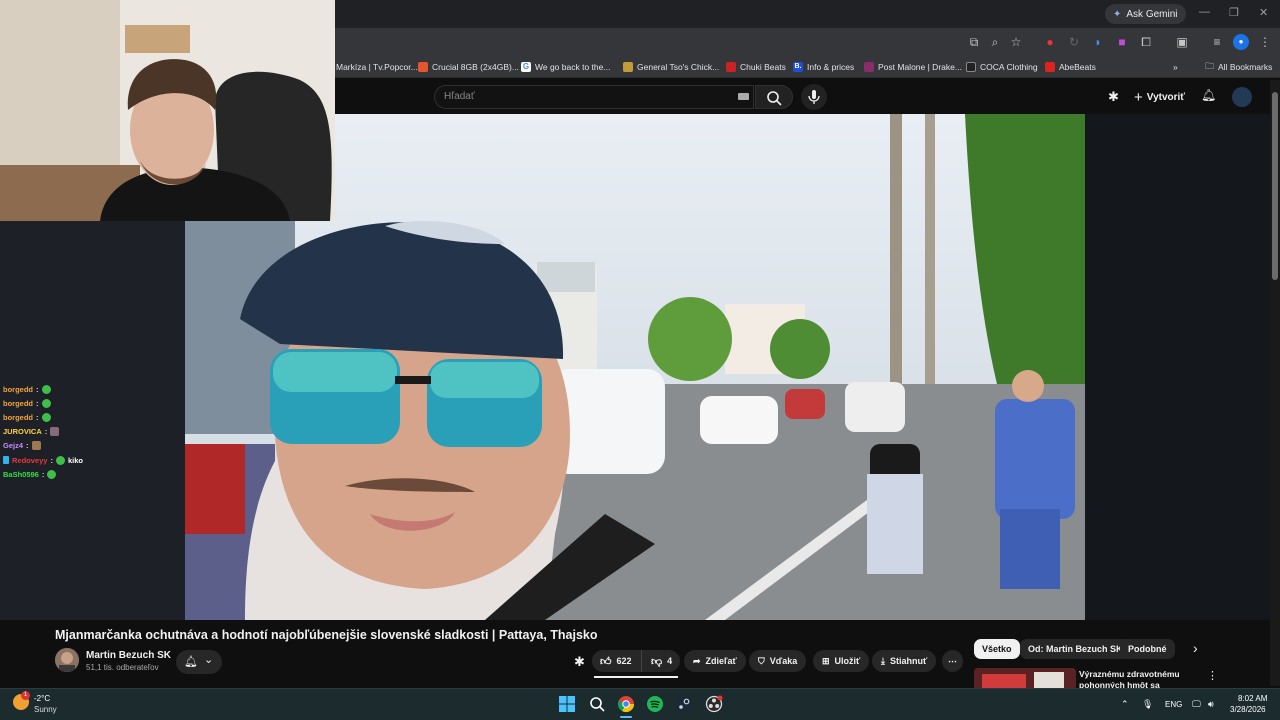 This screenshot has width=1280, height=720. What do you see at coordinates (1098, 42) in the screenshot?
I see `extension-blue-icon: ◗` at bounding box center [1098, 42].